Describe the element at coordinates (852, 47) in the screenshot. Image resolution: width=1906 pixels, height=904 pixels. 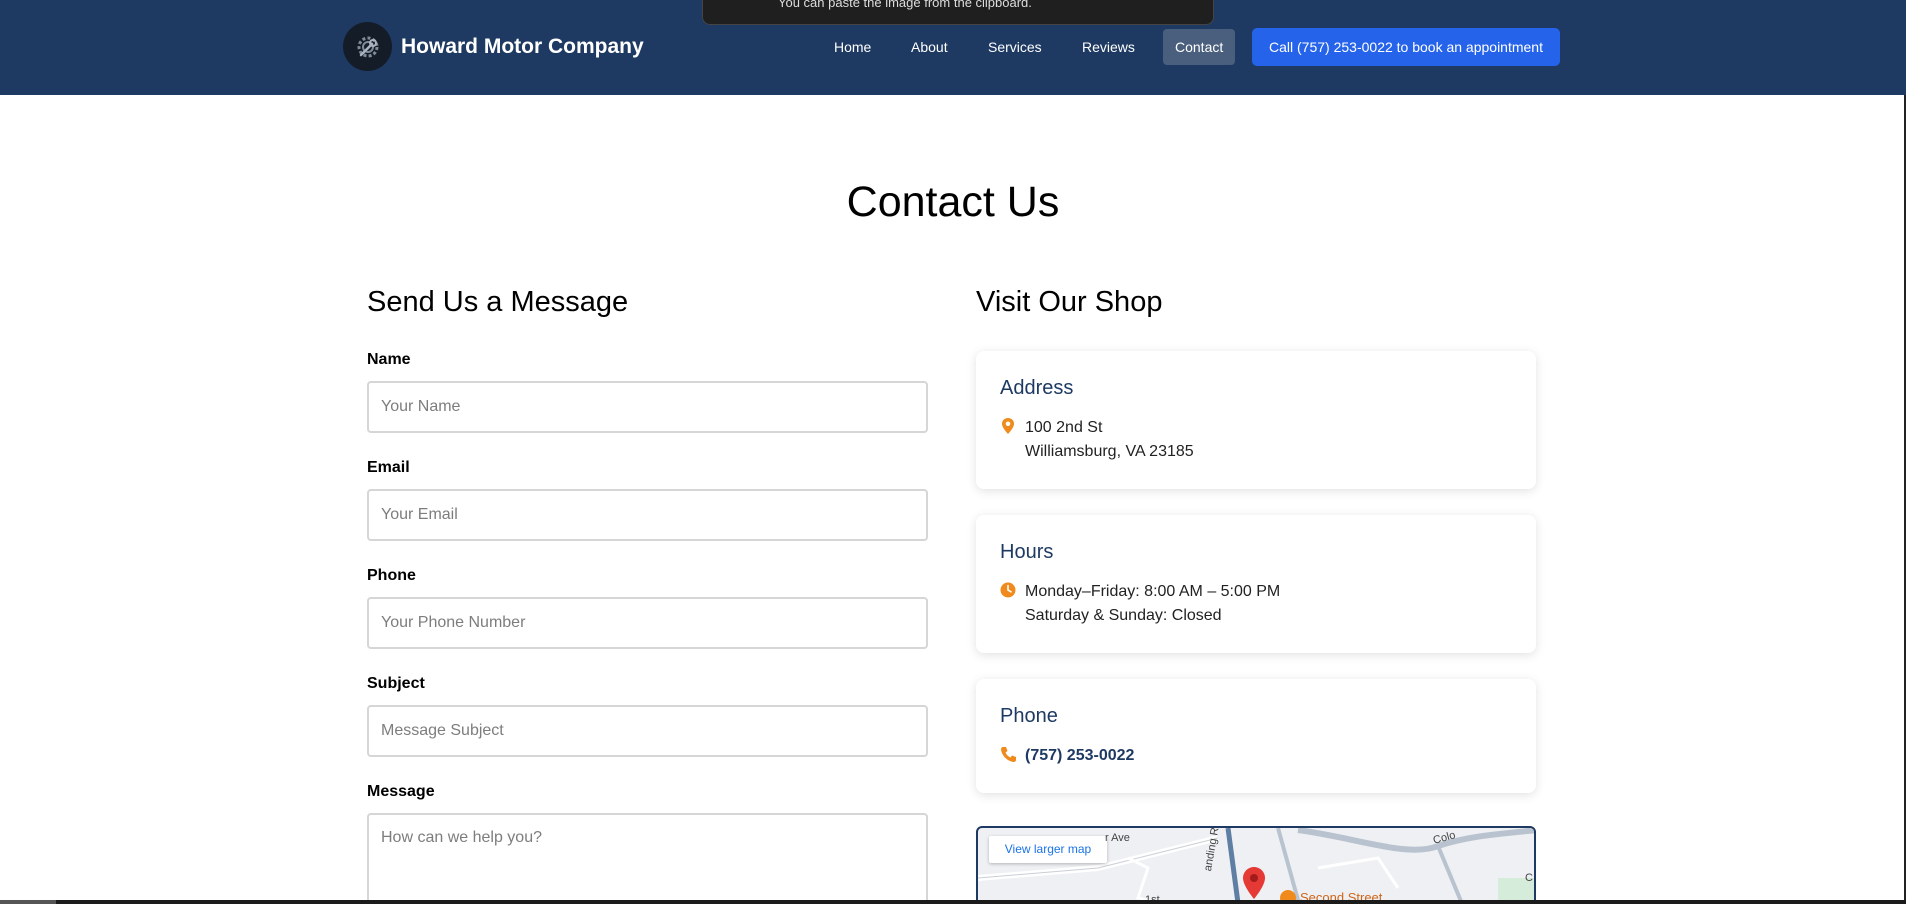
I see `nav-home: Home` at that location.